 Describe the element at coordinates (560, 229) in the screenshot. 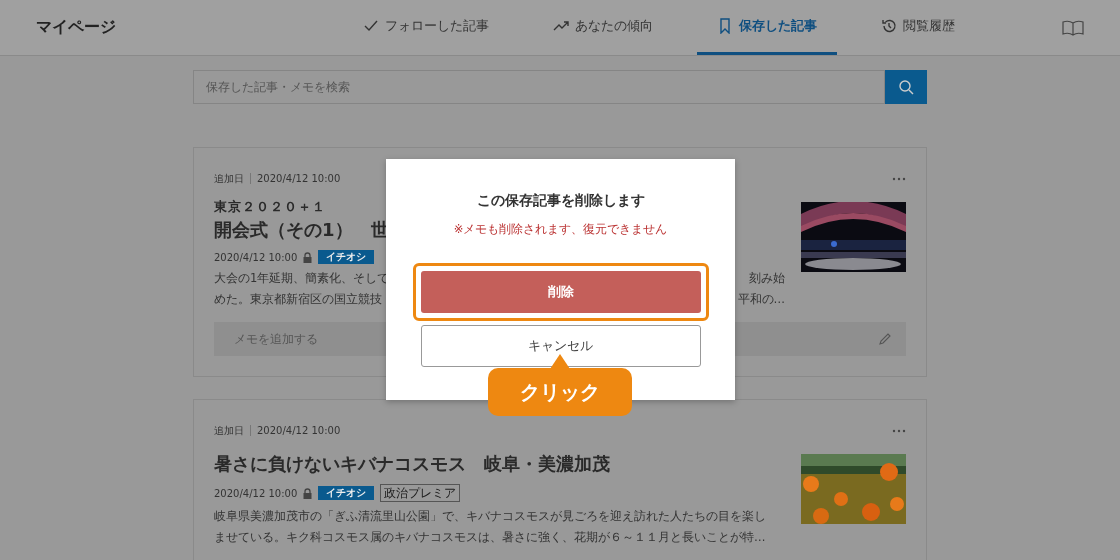

I see `warning-text: ※メモも削除されます、復元できません` at that location.